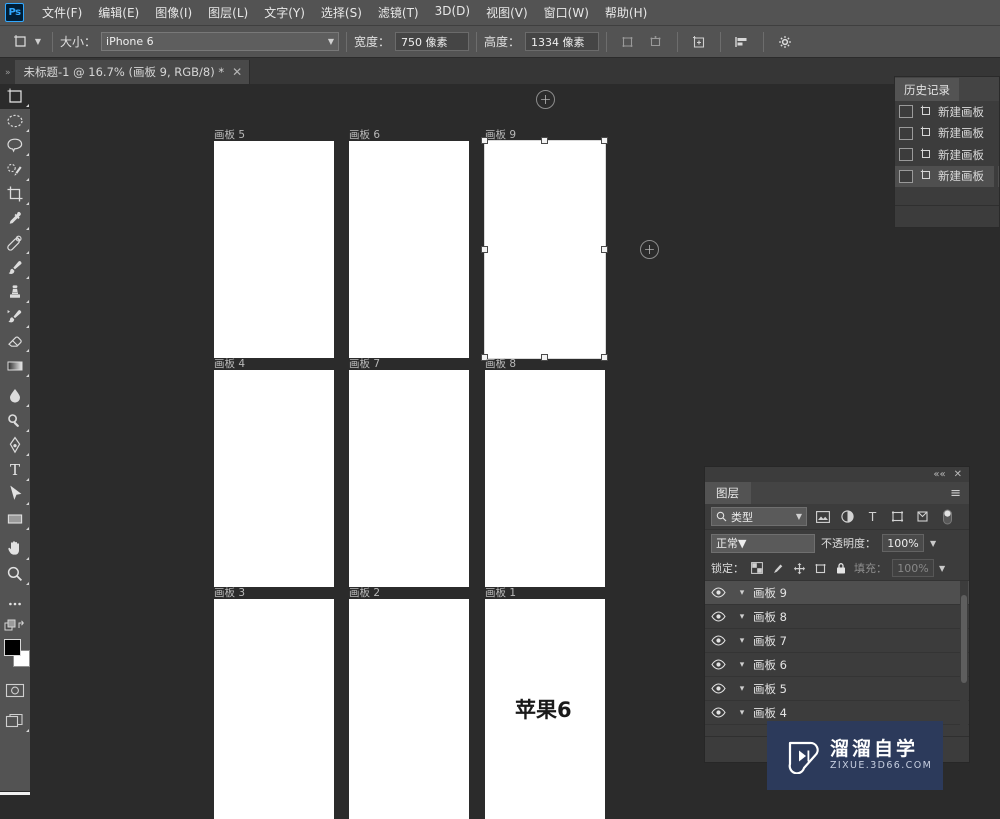 The image size is (1000, 819). I want to click on swap-colors-icon, so click(15, 626).